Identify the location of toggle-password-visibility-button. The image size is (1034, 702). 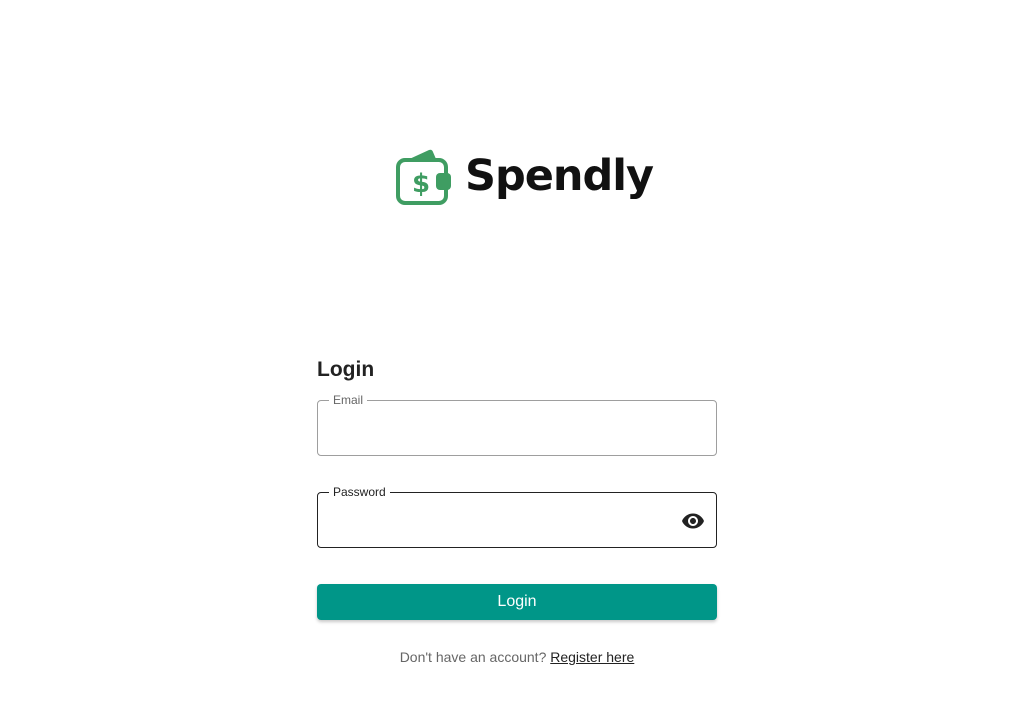
(693, 521).